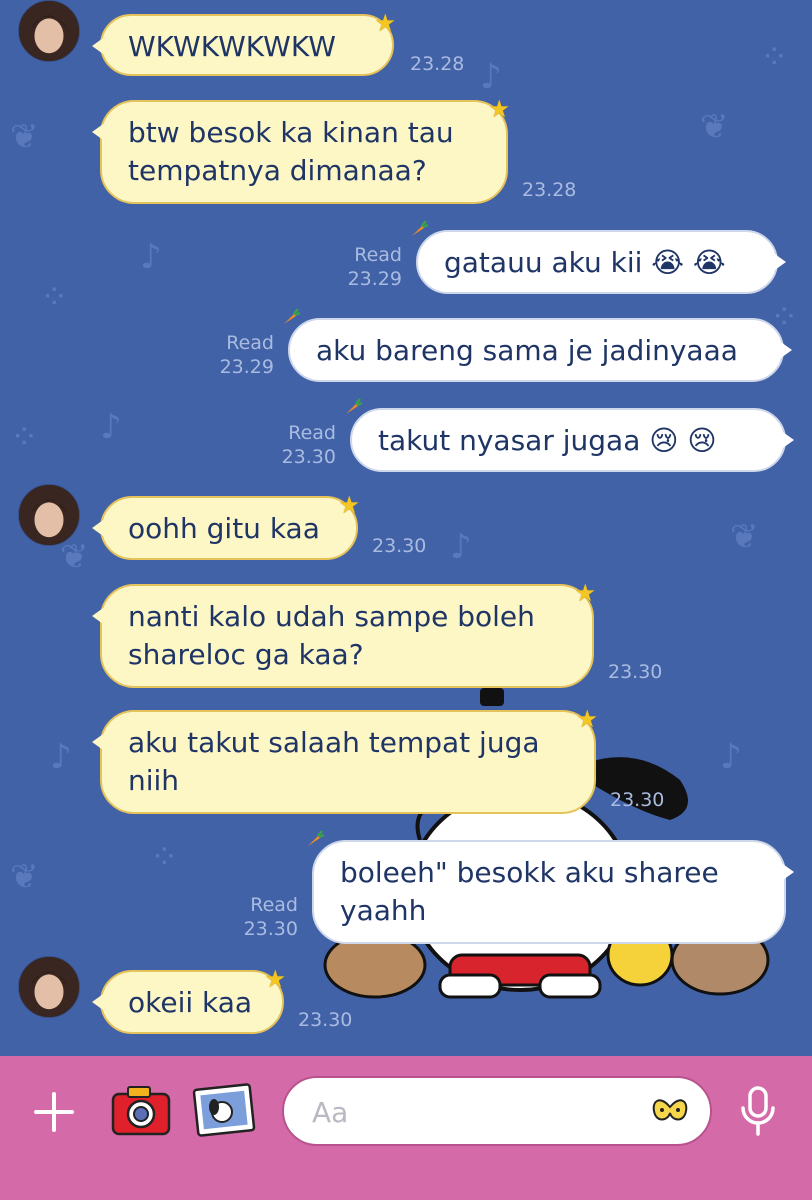 Image resolution: width=812 pixels, height=1200 pixels. I want to click on microphone-icon, so click(758, 1111).